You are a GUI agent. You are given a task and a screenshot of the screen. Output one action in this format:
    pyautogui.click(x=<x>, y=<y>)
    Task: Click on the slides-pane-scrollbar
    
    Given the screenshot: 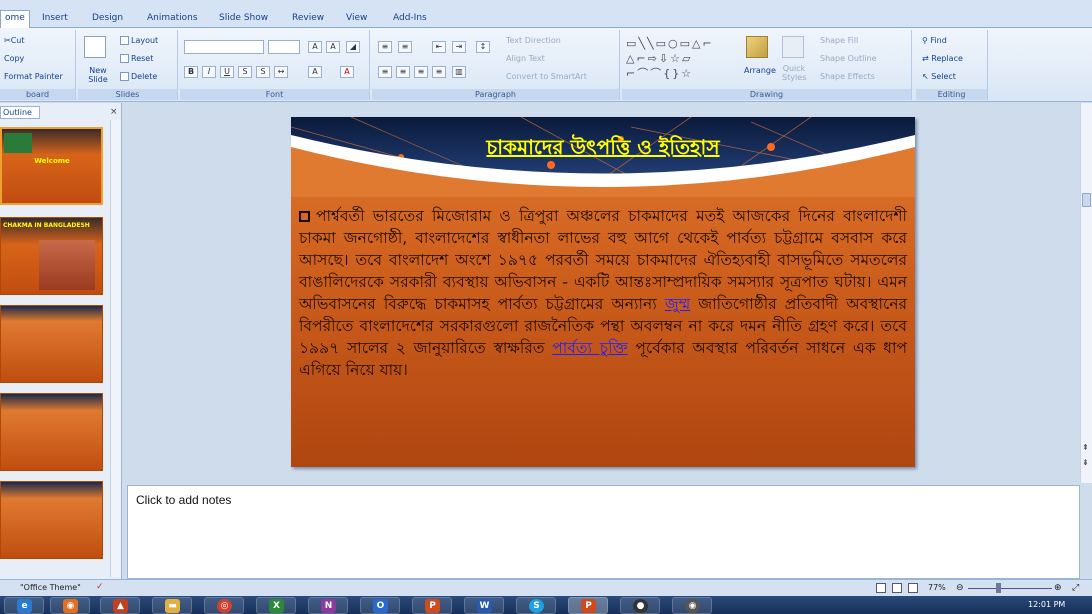 What is the action you would take?
    pyautogui.click(x=115, y=348)
    